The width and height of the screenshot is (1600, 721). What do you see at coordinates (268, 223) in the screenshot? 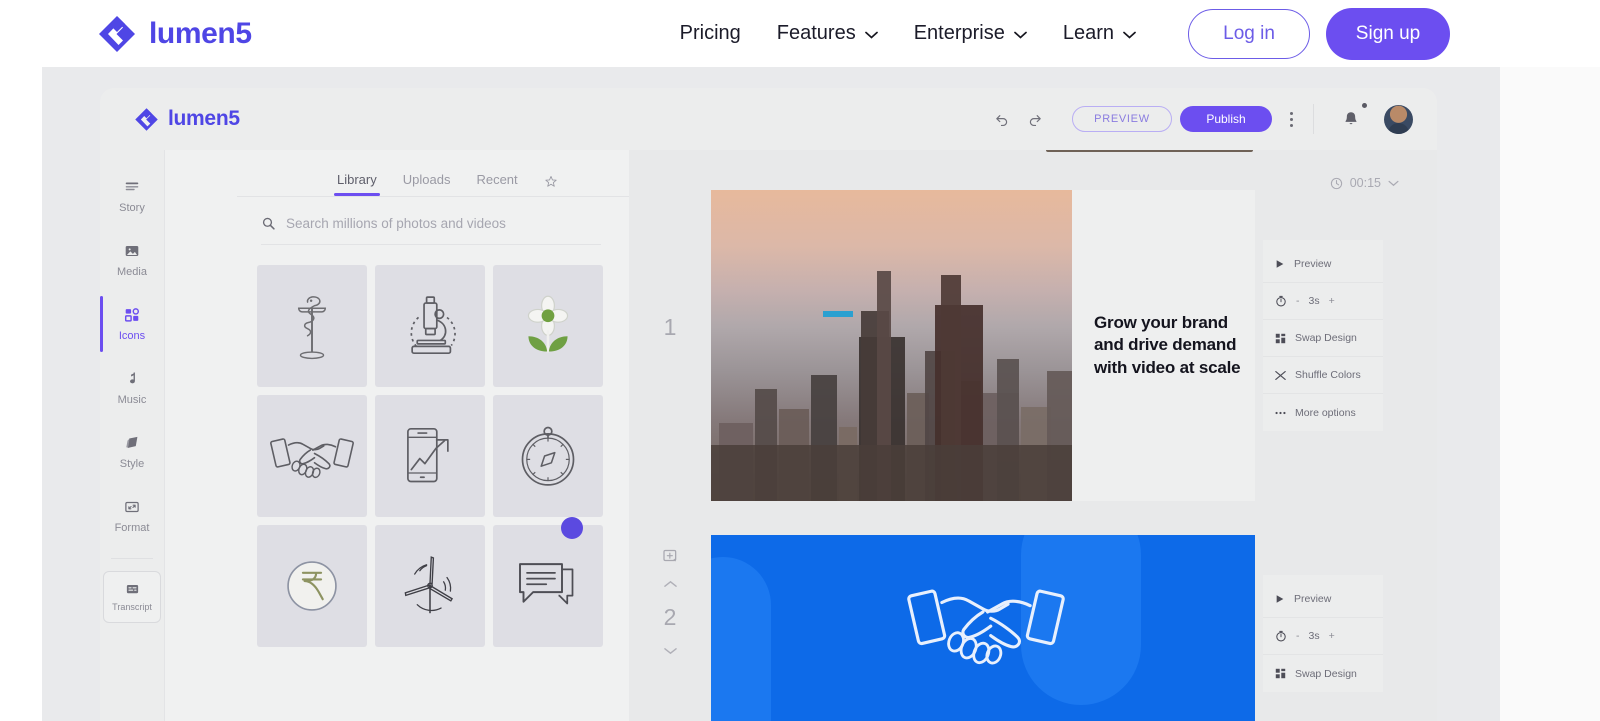
I see `search-icon` at bounding box center [268, 223].